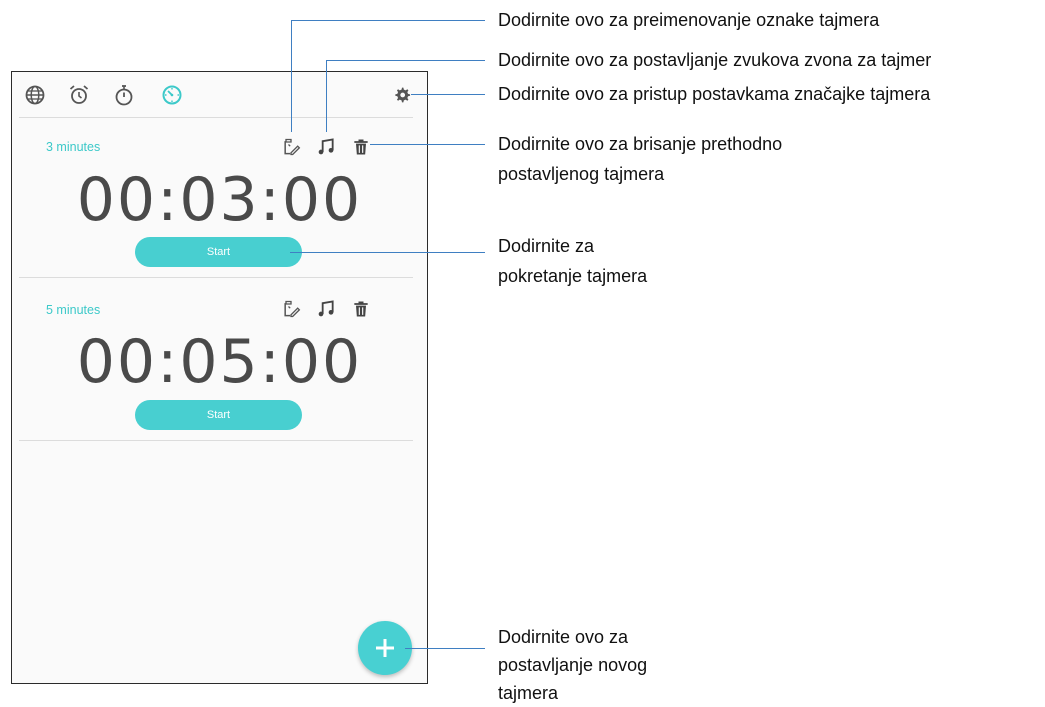 This screenshot has width=1045, height=707. What do you see at coordinates (405, 60) in the screenshot?
I see `callout-line-ringtone-h` at bounding box center [405, 60].